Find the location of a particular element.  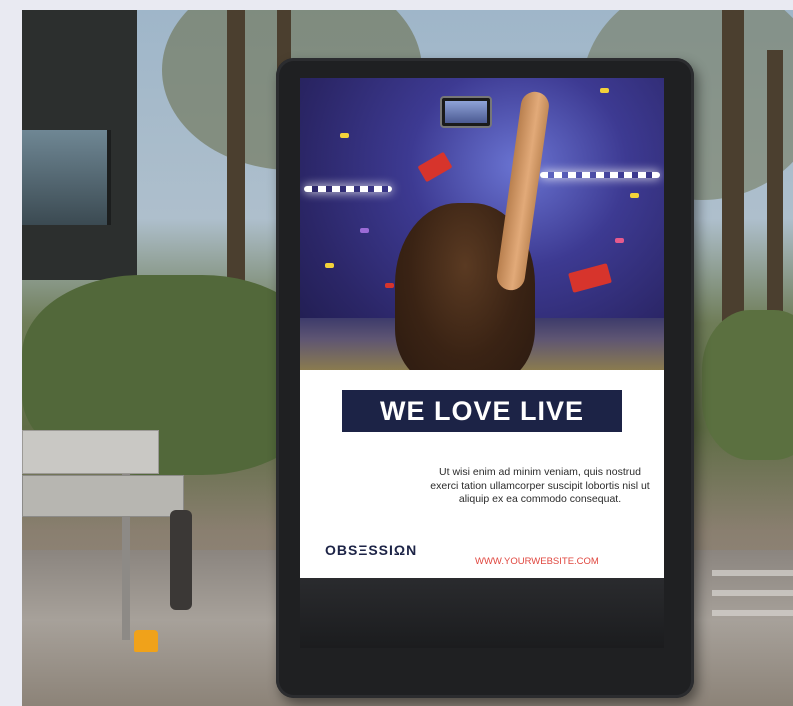

billboard-lower-panel is located at coordinates (482, 613).